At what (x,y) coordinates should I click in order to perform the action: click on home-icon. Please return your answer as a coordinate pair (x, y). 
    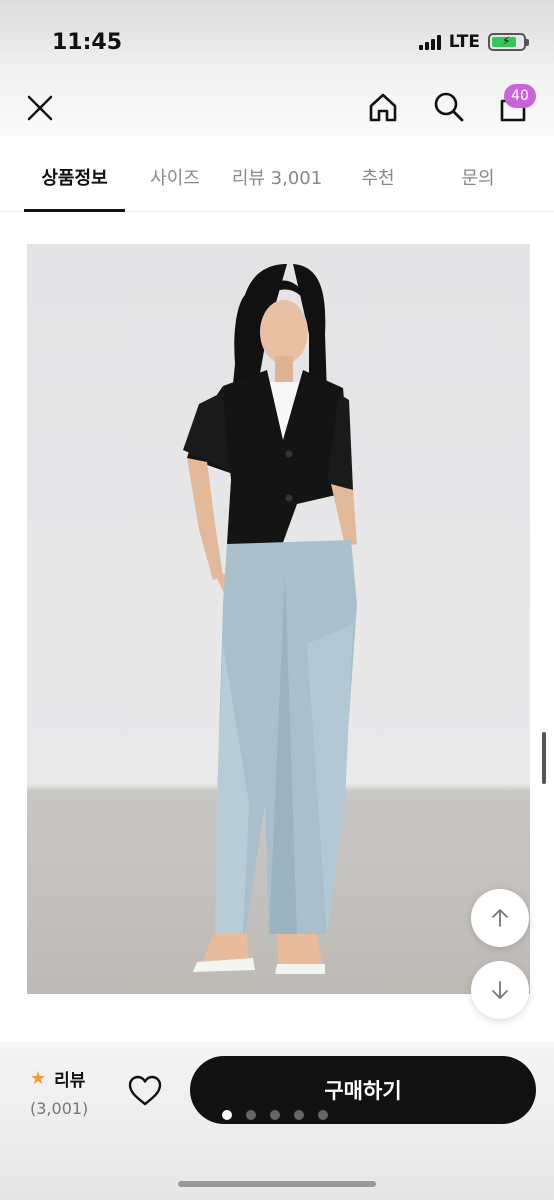
    Looking at the image, I should click on (383, 107).